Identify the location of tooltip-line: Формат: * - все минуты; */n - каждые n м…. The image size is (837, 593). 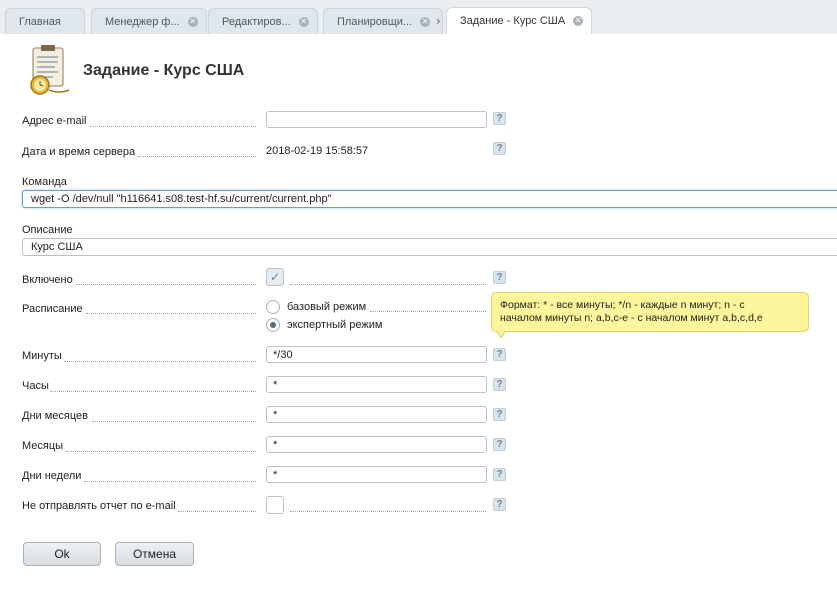
(622, 305).